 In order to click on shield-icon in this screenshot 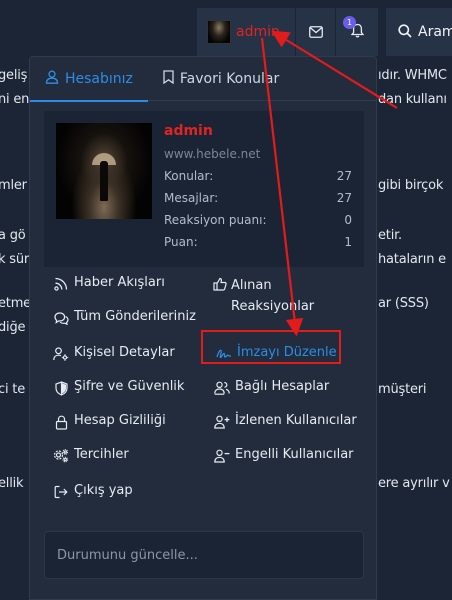, I will do `click(61, 388)`.